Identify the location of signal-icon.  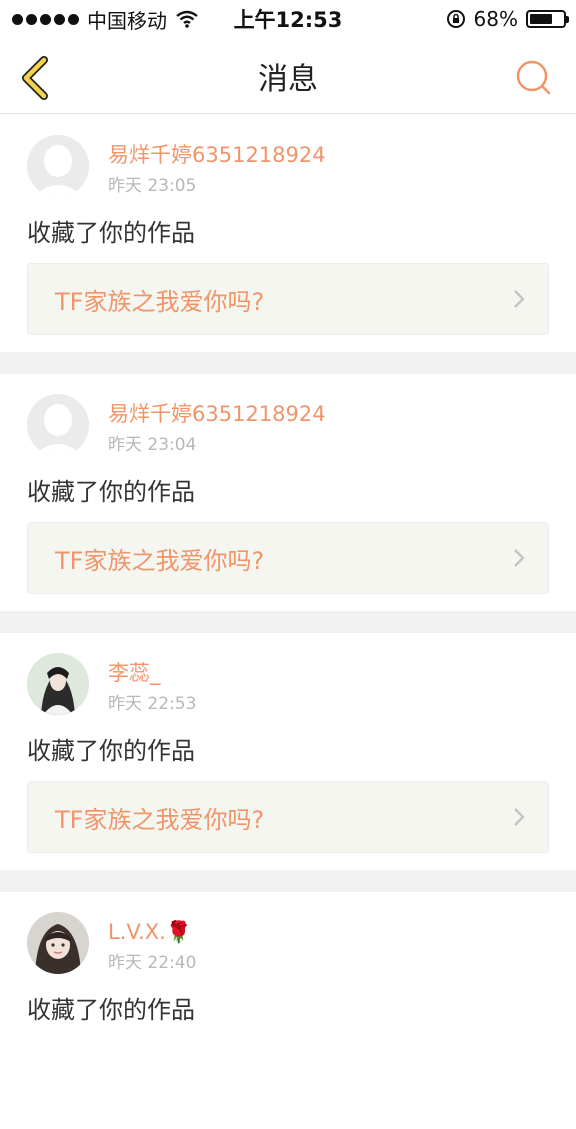
(45, 19).